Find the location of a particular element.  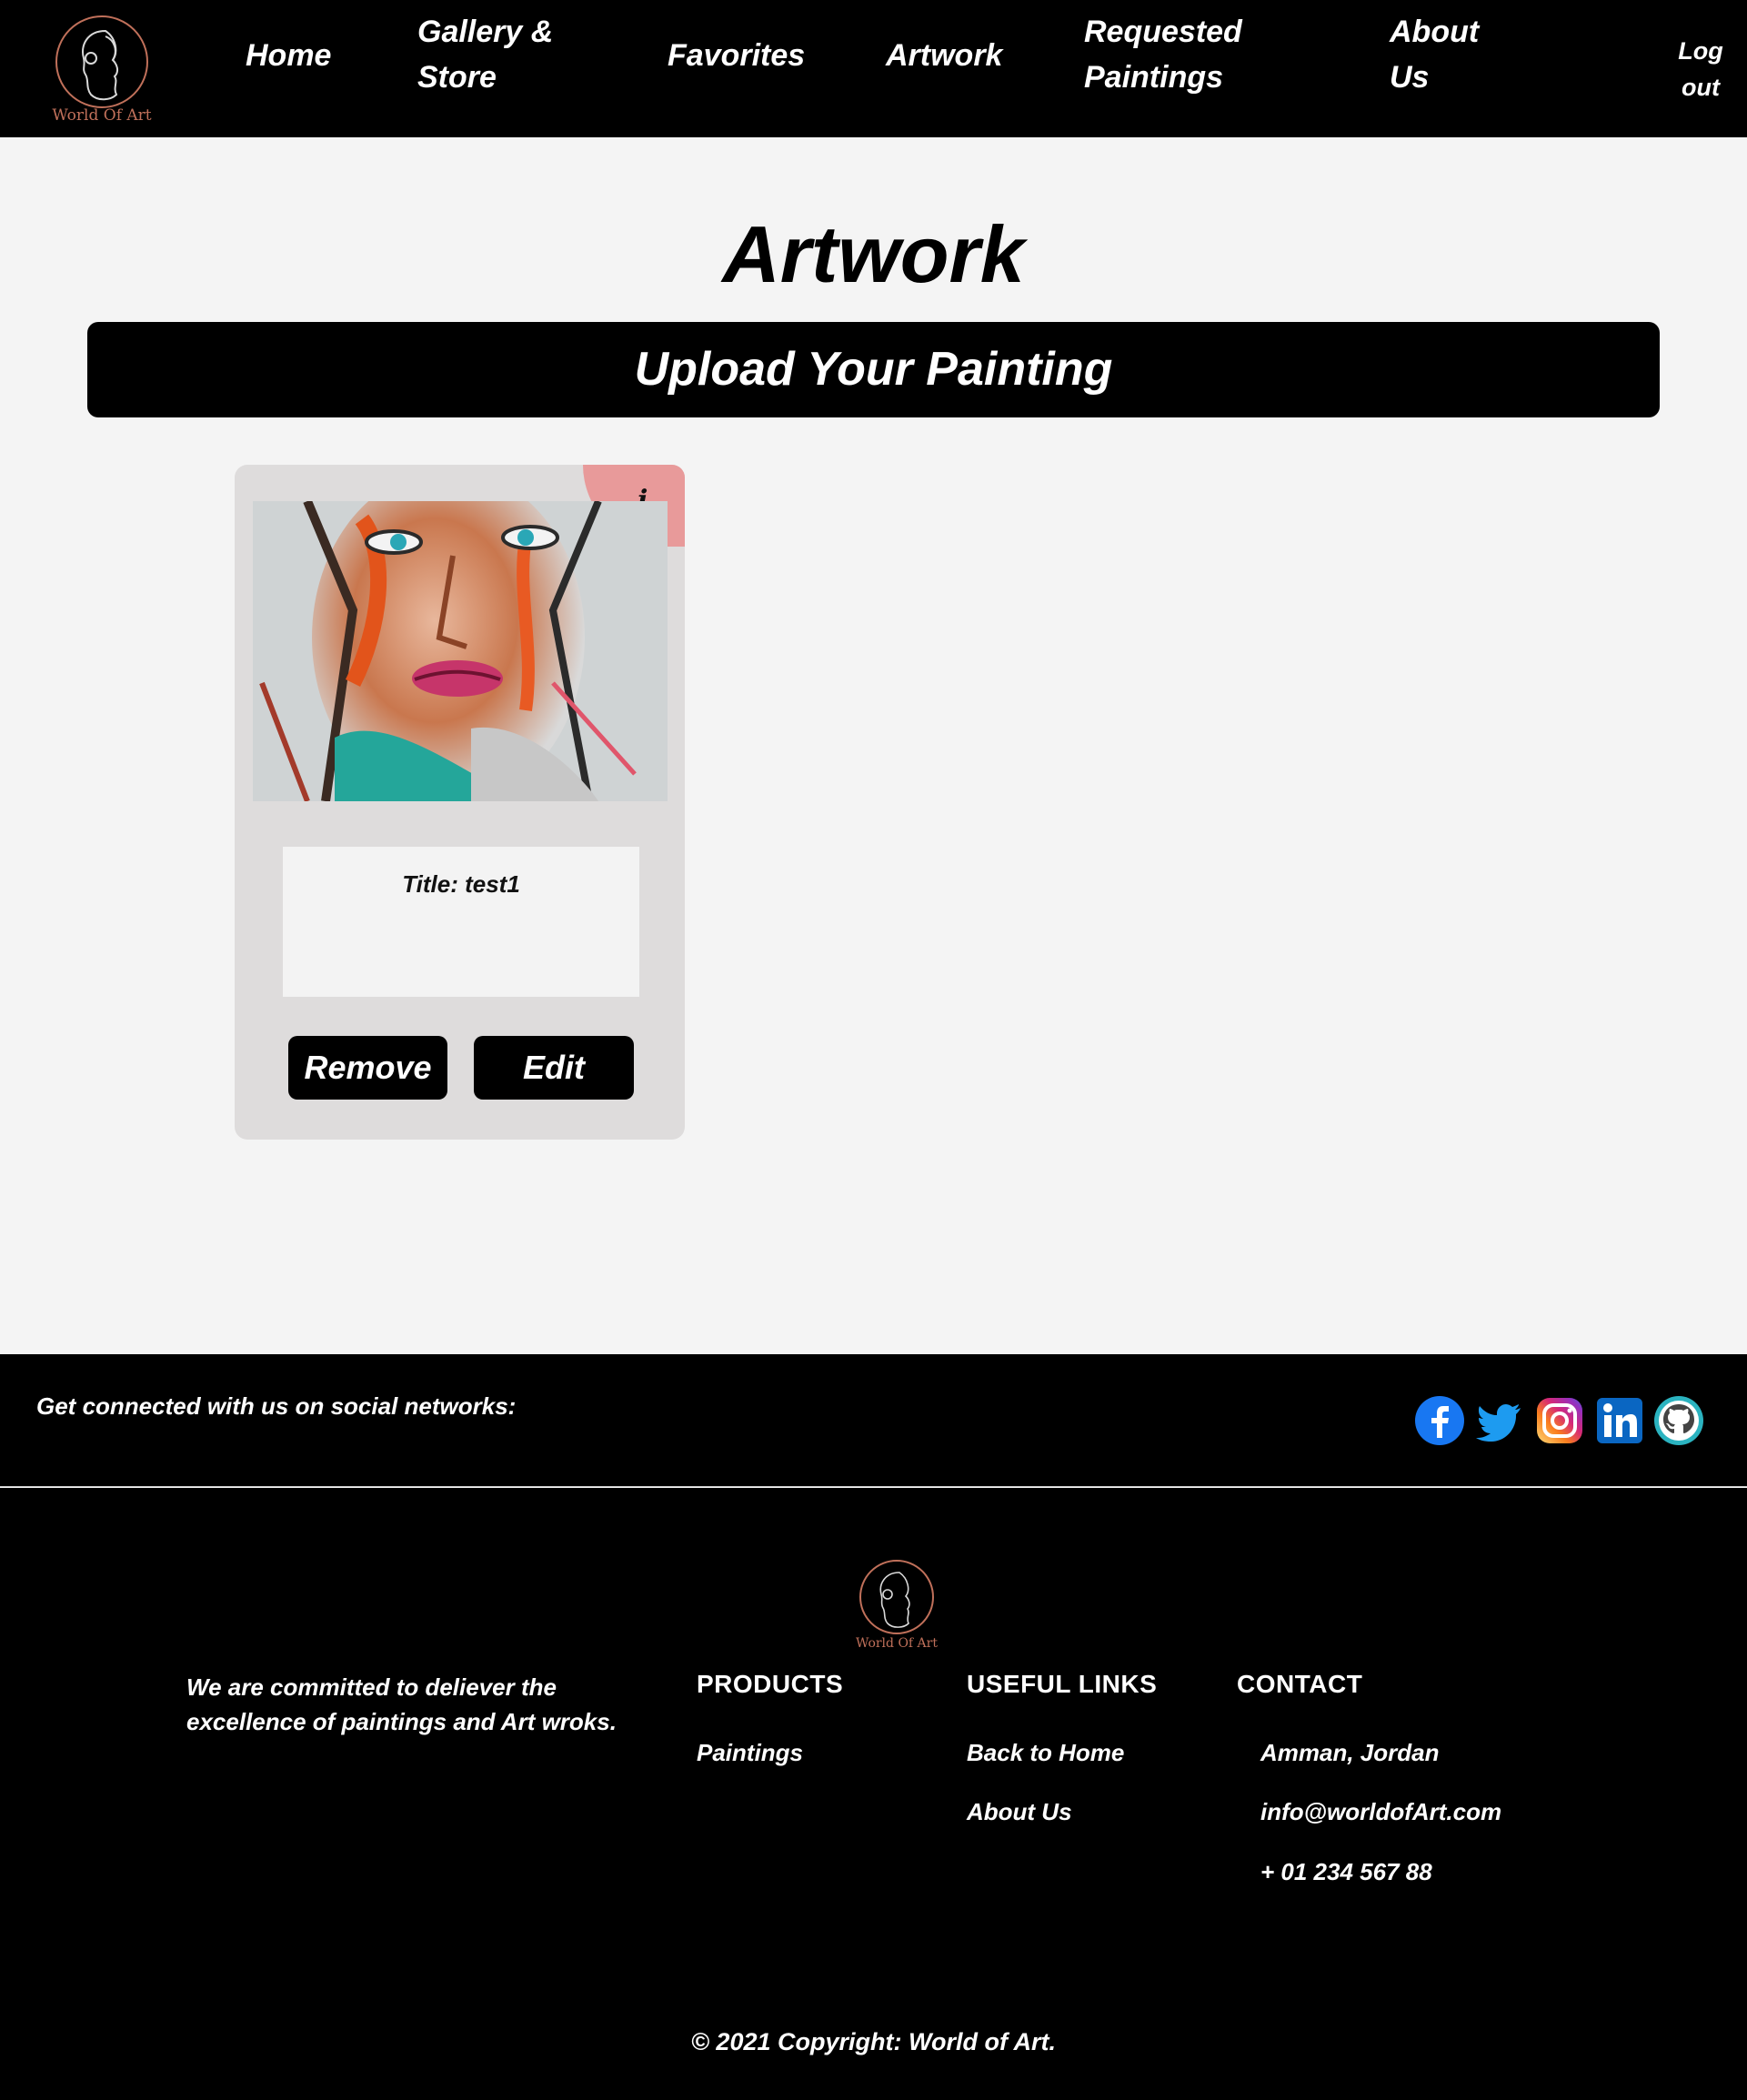

painting-image is located at coordinates (460, 651).